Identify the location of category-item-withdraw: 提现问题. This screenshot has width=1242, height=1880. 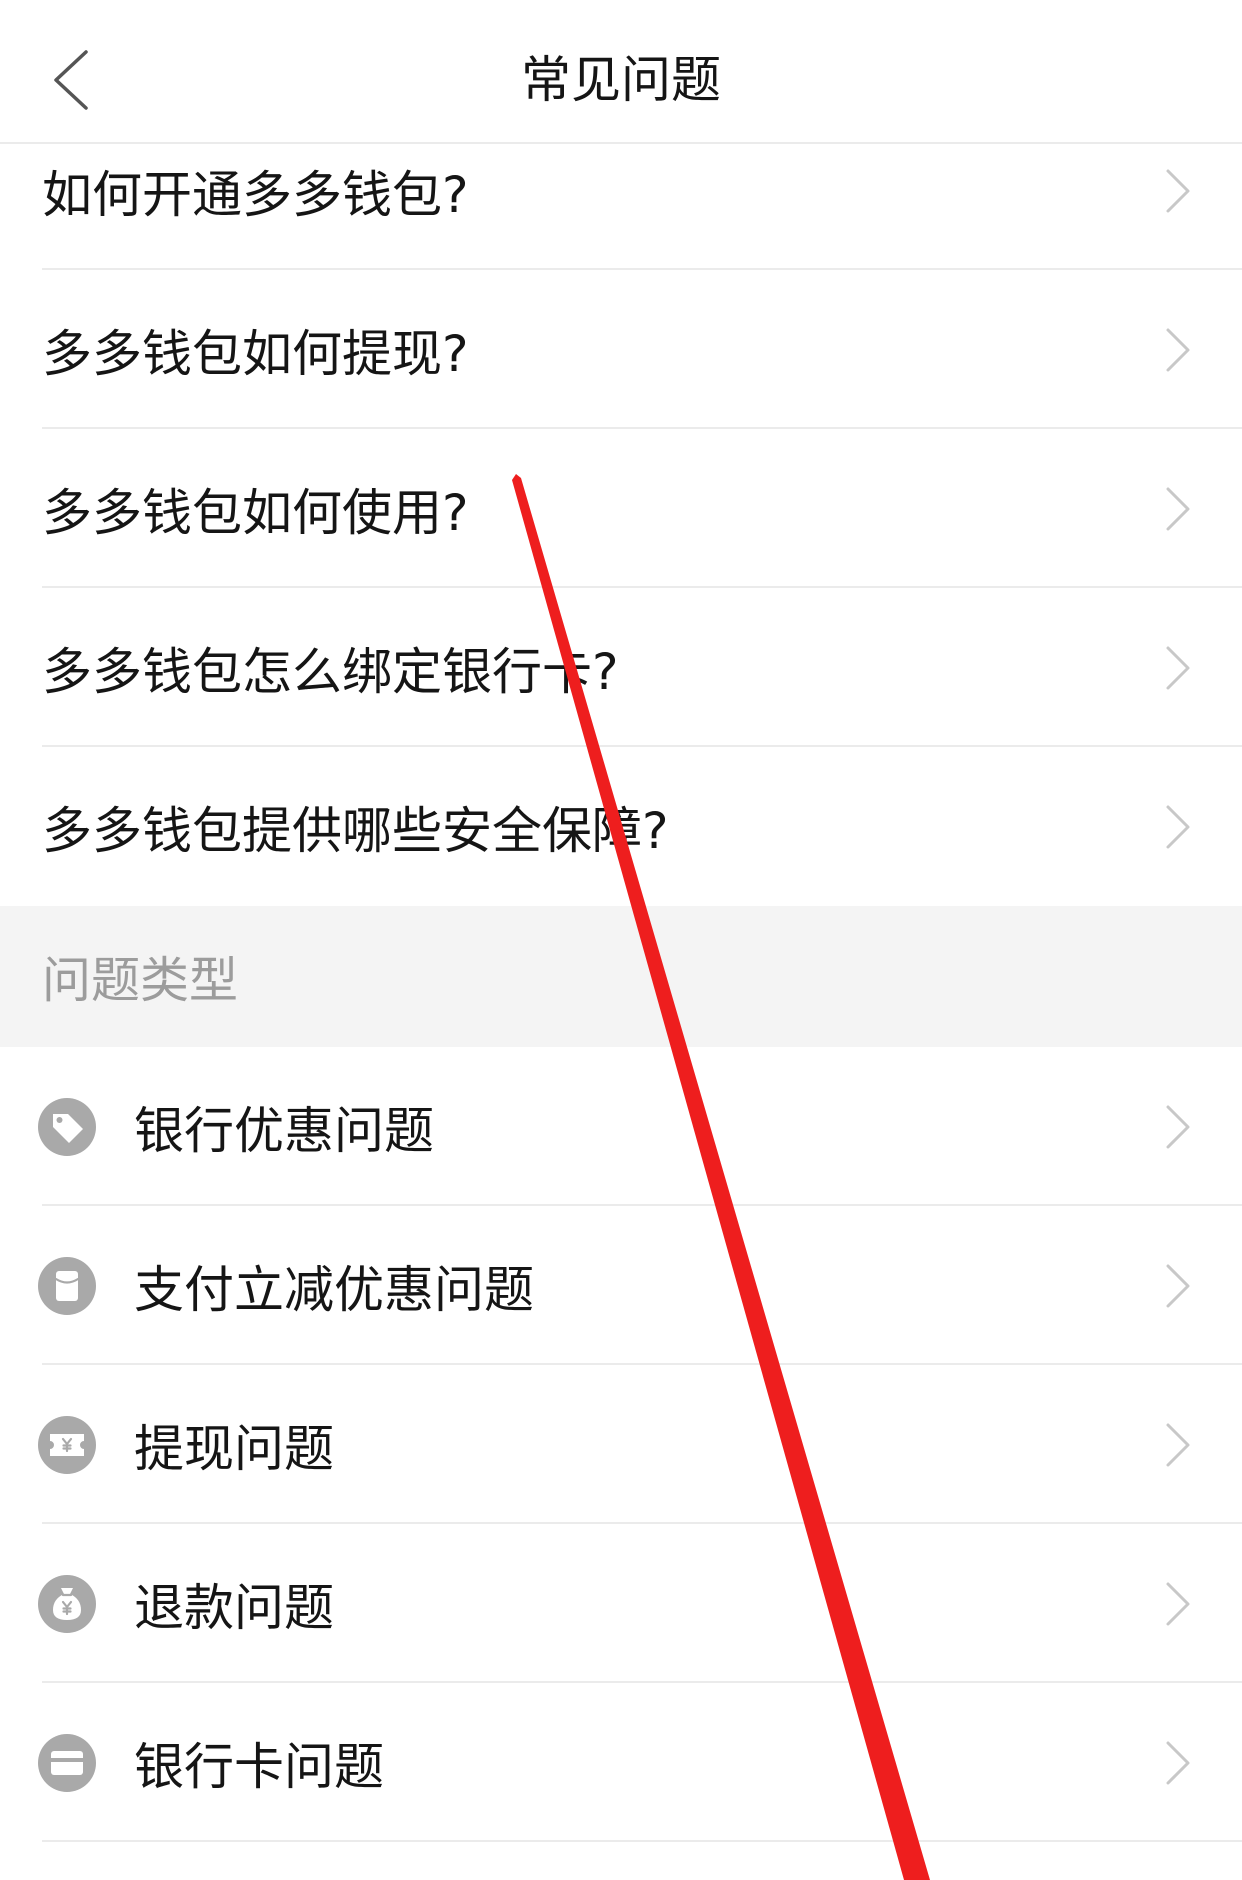
(621, 1444).